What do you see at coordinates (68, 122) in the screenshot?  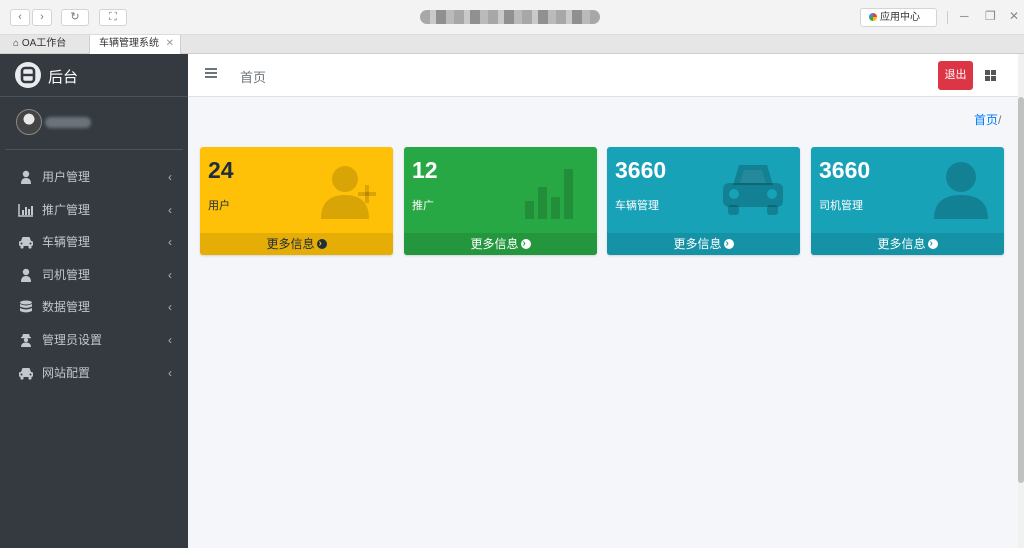 I see `username-redacted` at bounding box center [68, 122].